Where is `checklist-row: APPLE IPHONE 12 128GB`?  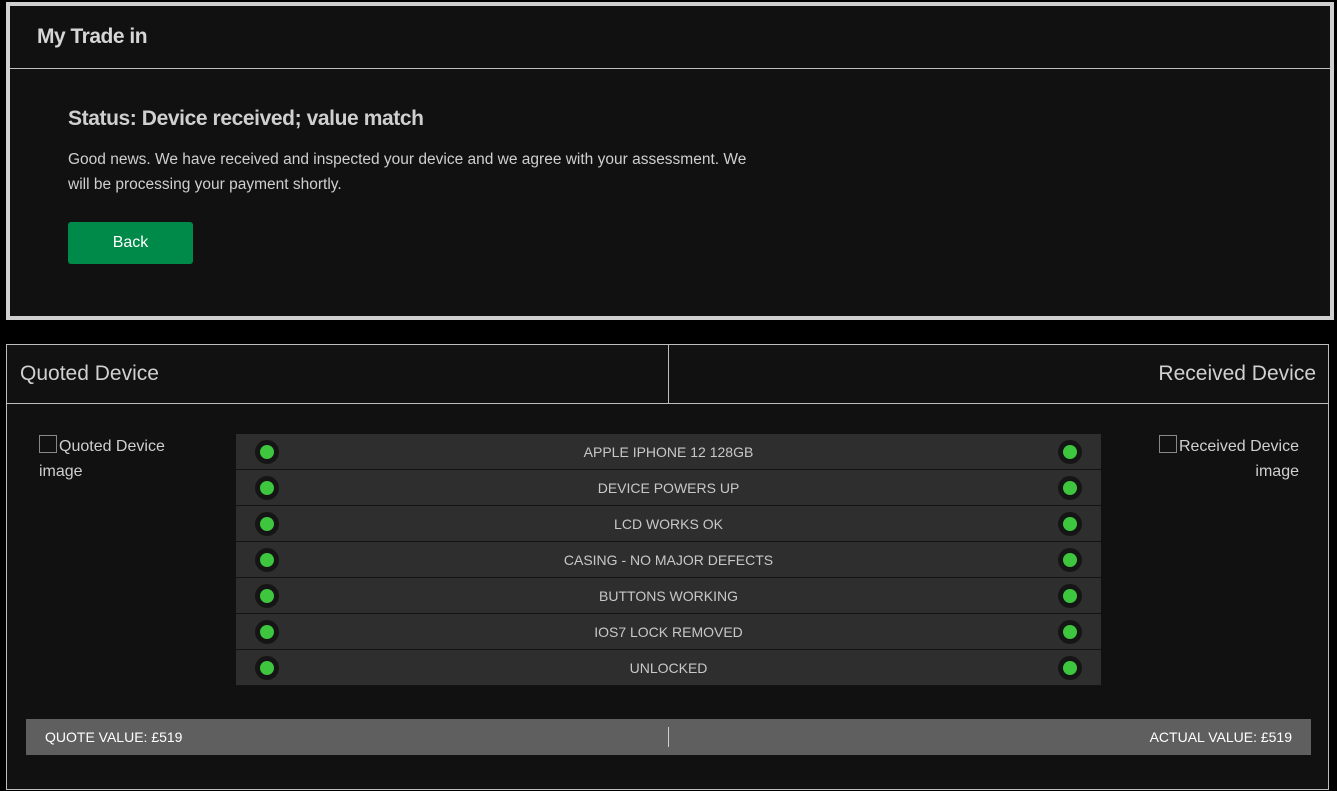 checklist-row: APPLE IPHONE 12 128GB is located at coordinates (668, 452).